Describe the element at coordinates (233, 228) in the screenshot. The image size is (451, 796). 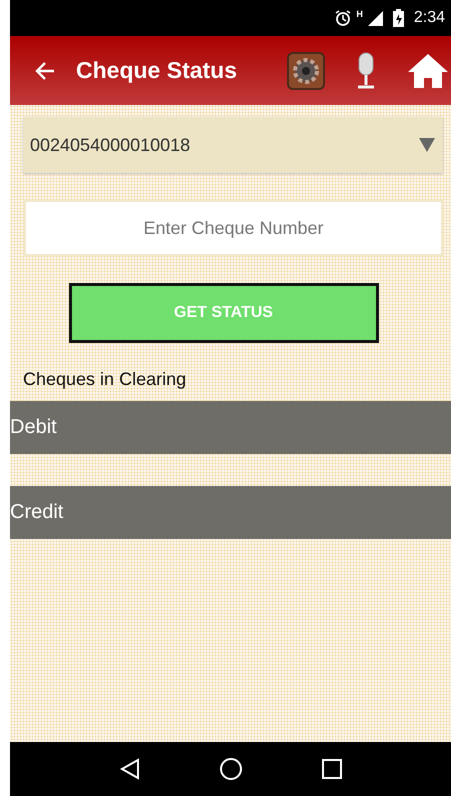
I see `cheque-number-field: Enter Cheque Number` at that location.